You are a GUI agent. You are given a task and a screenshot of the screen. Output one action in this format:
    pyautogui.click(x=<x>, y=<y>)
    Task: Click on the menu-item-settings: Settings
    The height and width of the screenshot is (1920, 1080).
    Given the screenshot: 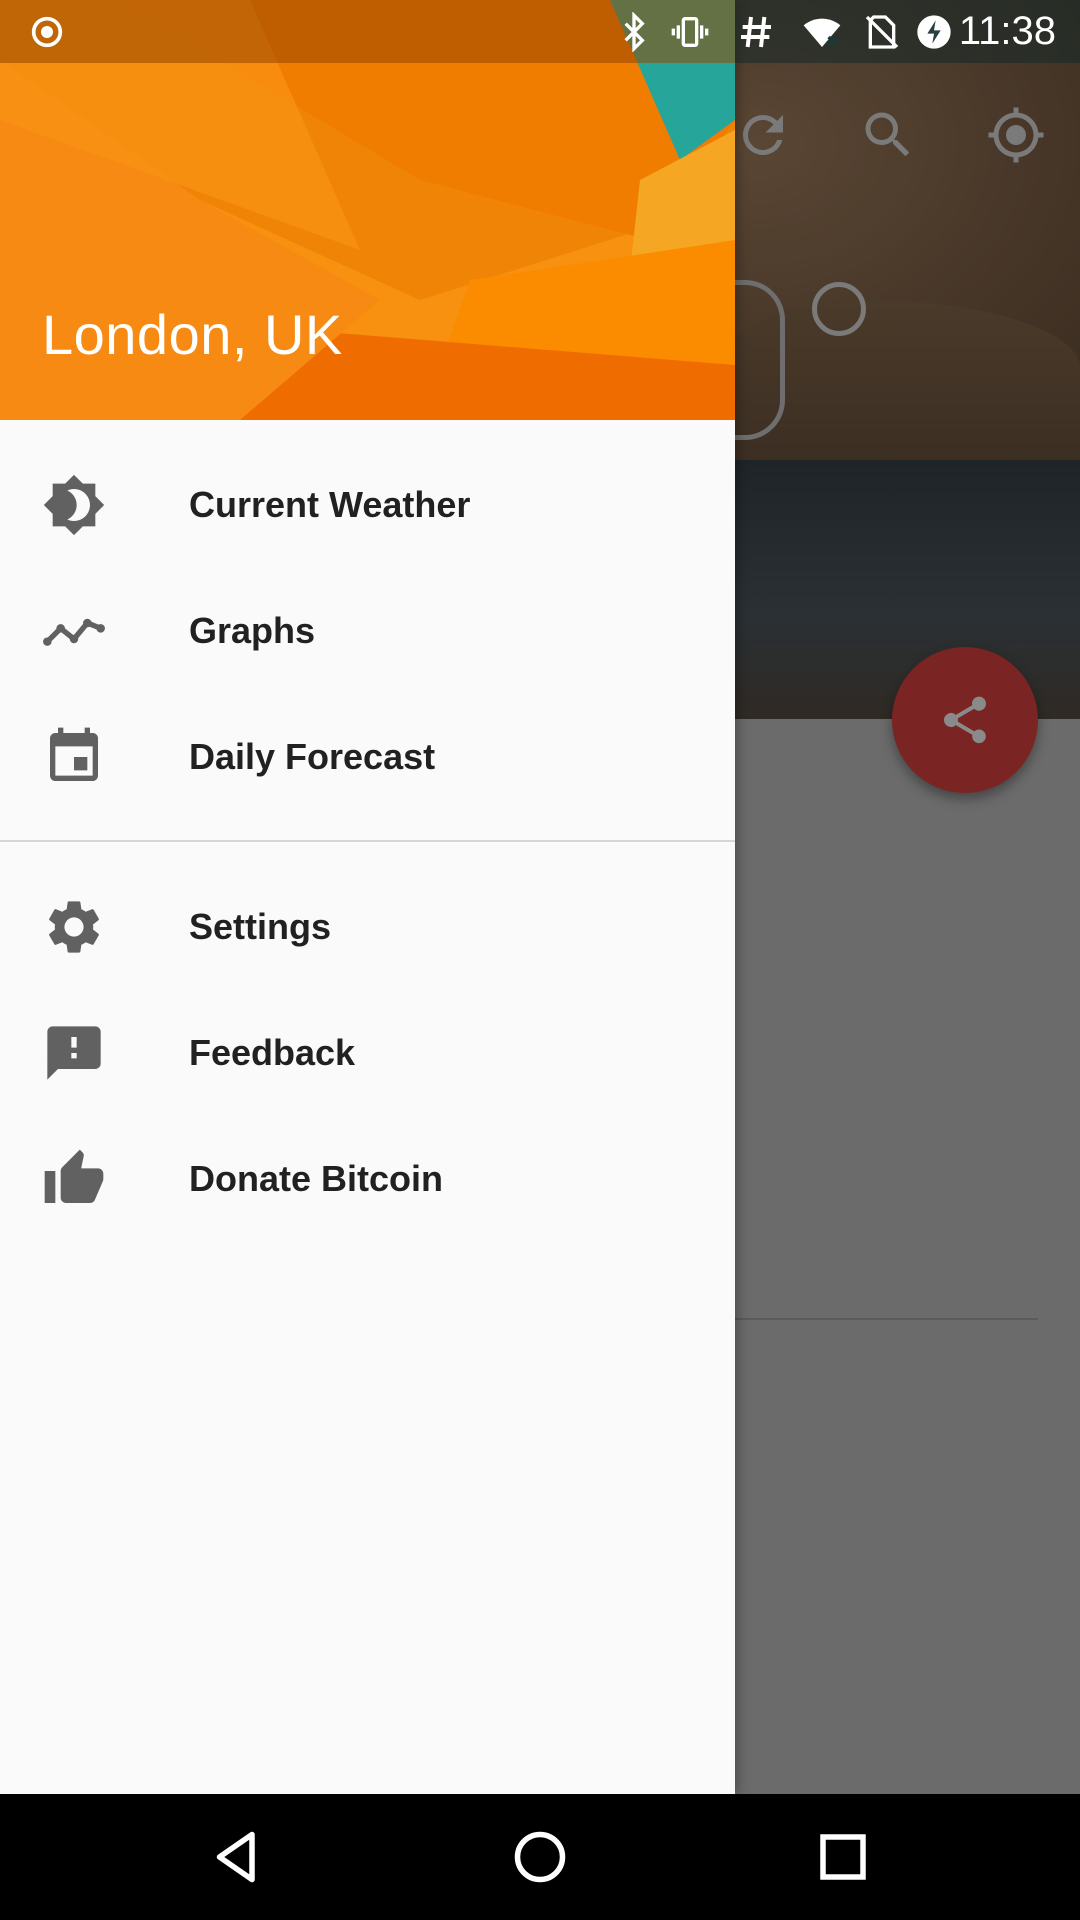 What is the action you would take?
    pyautogui.click(x=367, y=927)
    